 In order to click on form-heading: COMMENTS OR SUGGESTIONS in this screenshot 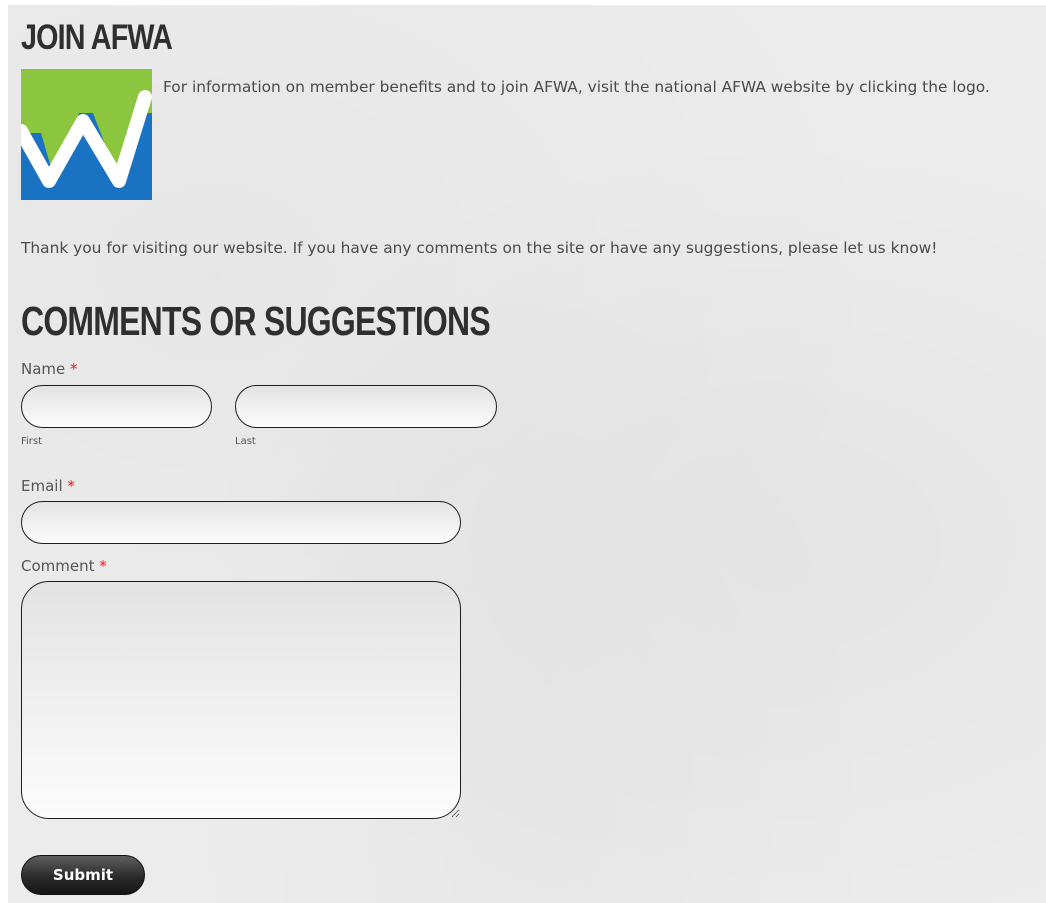, I will do `click(256, 321)`.